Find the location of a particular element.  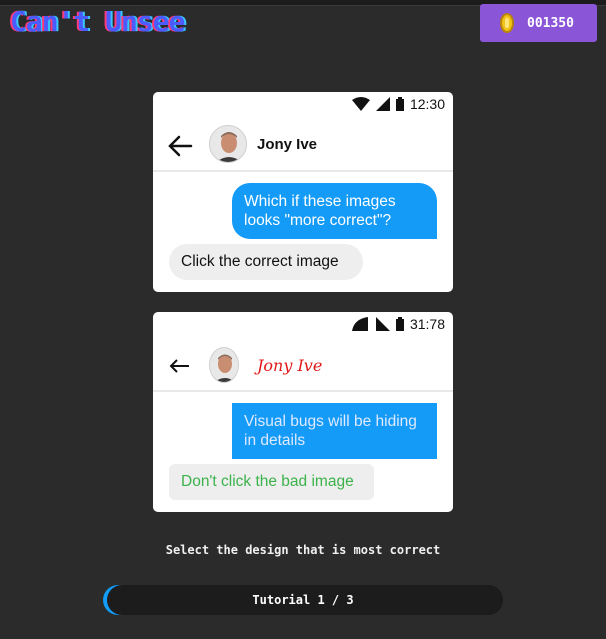

status-bar: 31:78 is located at coordinates (398, 324).